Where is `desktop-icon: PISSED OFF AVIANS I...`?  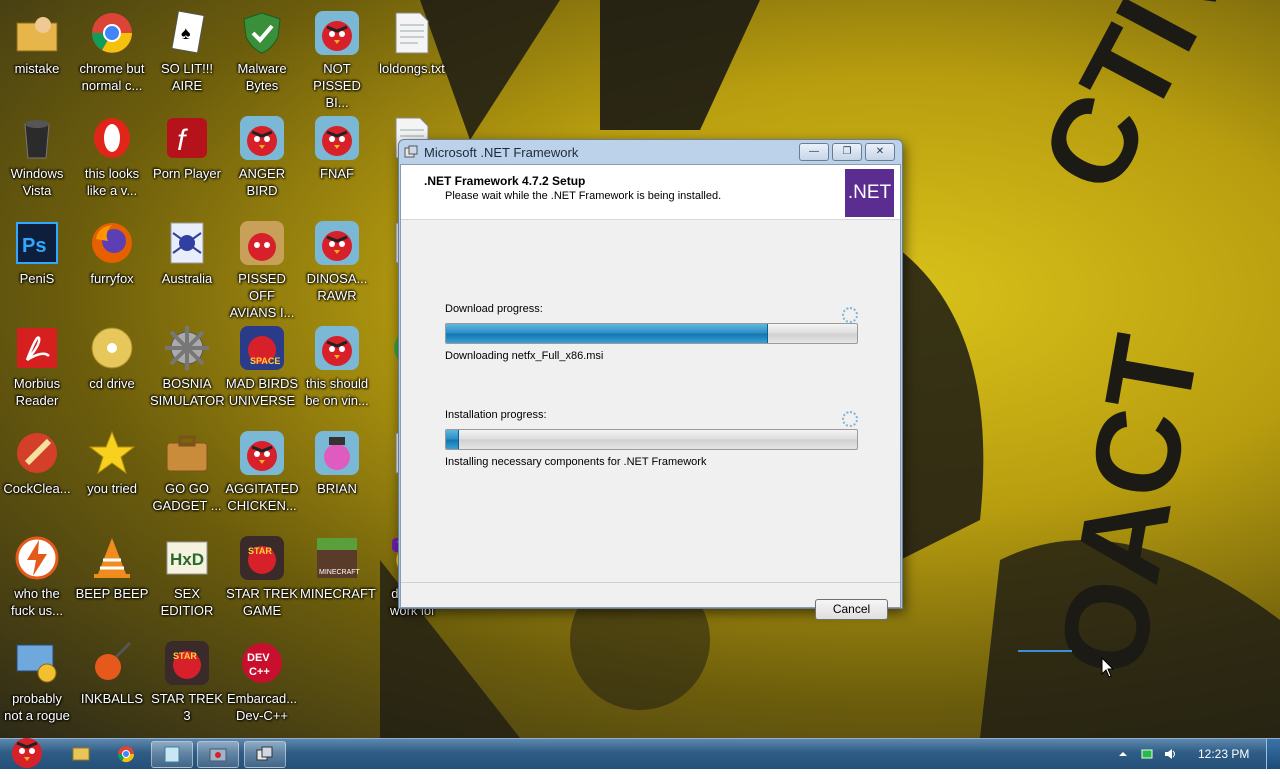 desktop-icon: PISSED OFF AVIANS I... is located at coordinates (262, 268).